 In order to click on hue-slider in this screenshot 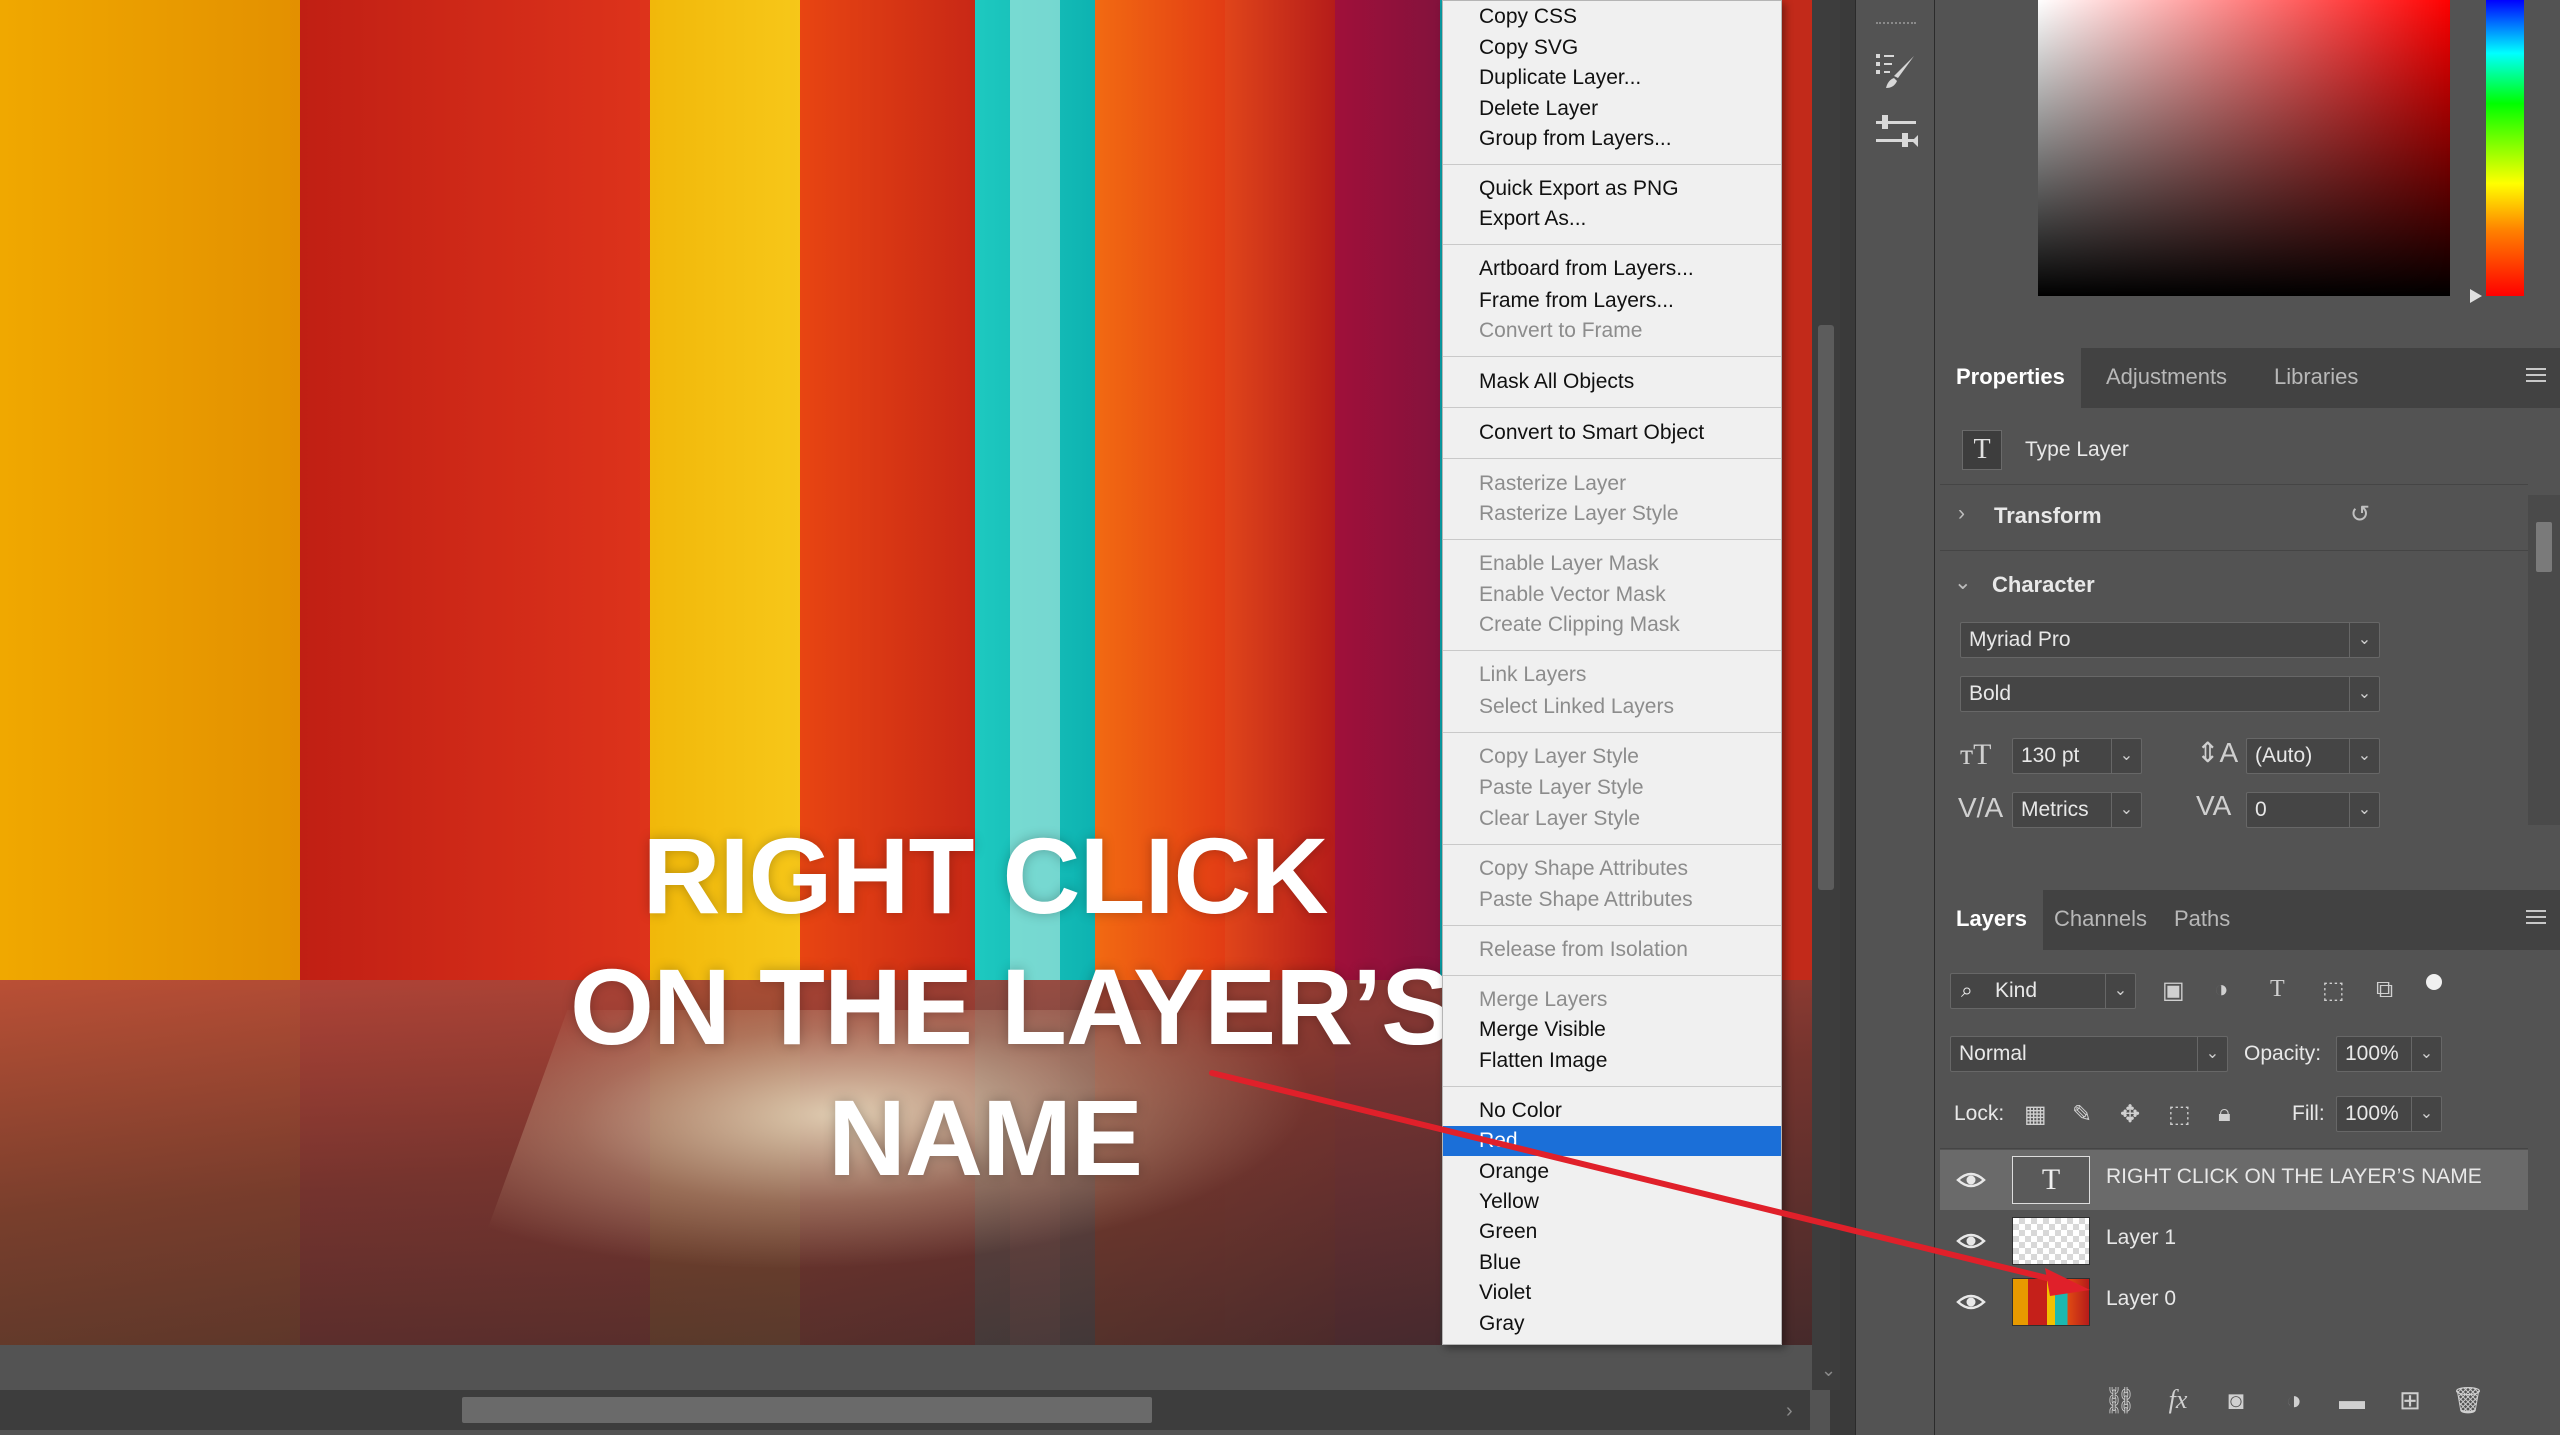, I will do `click(2505, 148)`.